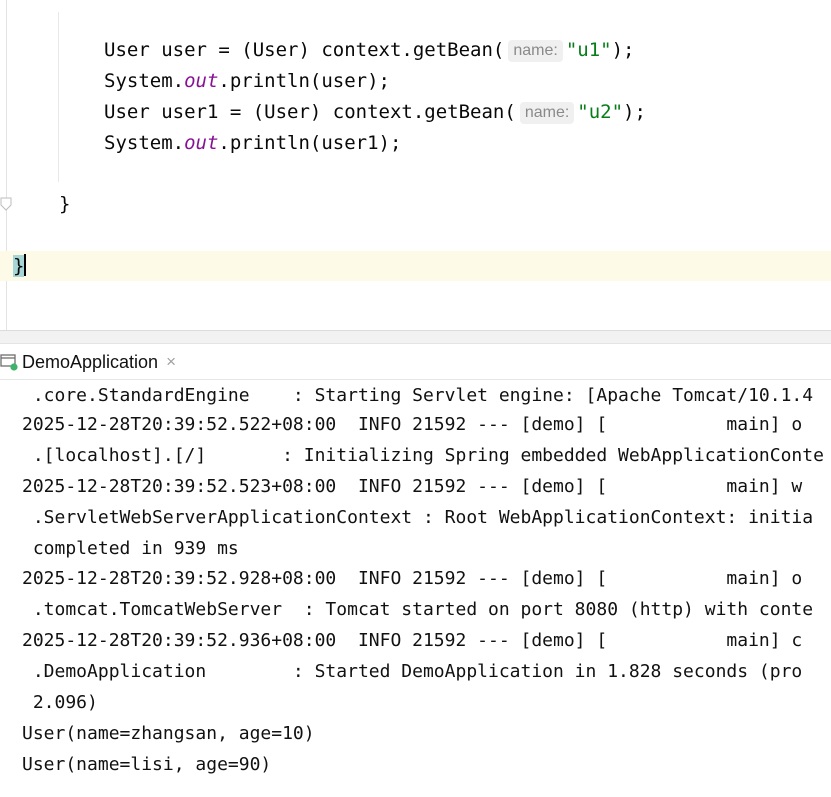 The image size is (831, 797). What do you see at coordinates (304, 81) in the screenshot?
I see `code-text: .println(user);` at bounding box center [304, 81].